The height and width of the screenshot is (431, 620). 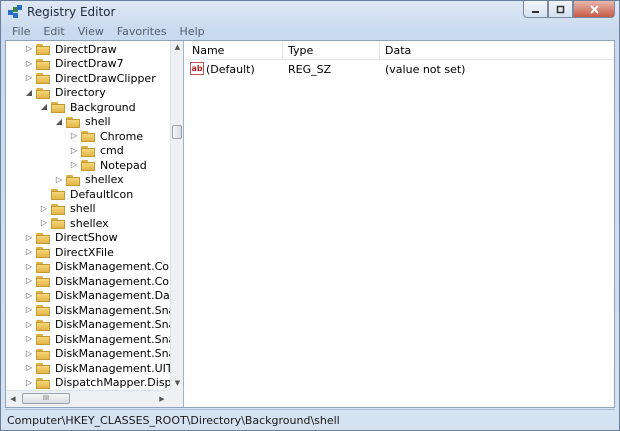 I want to click on column-name-header: Name, so click(x=208, y=50).